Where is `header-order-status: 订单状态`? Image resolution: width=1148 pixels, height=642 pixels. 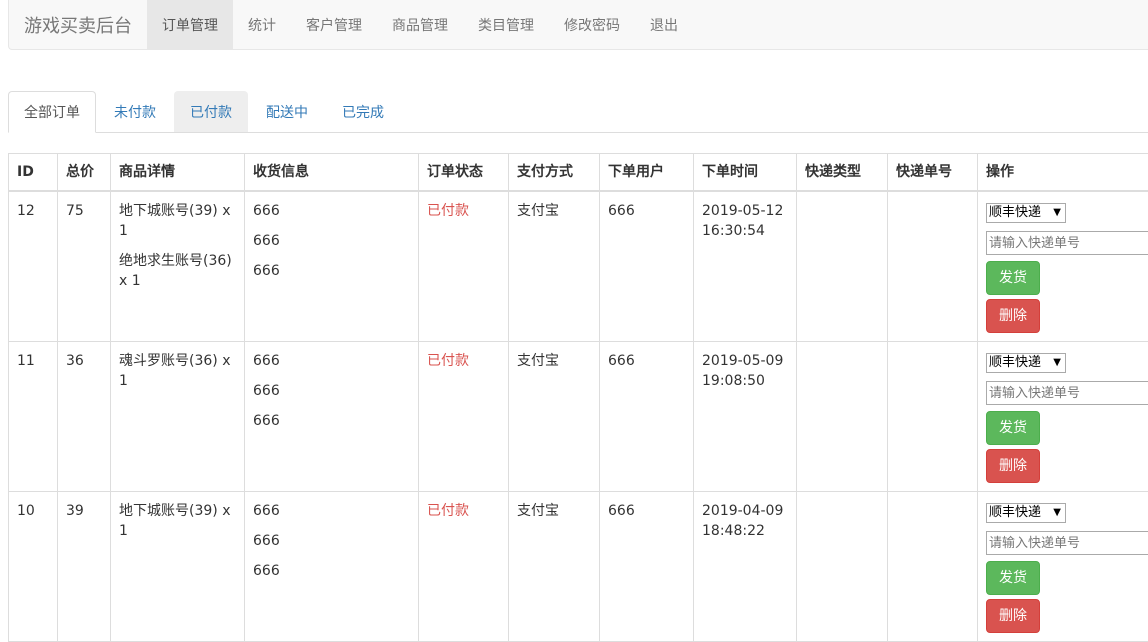
header-order-status: 订单状态 is located at coordinates (464, 173).